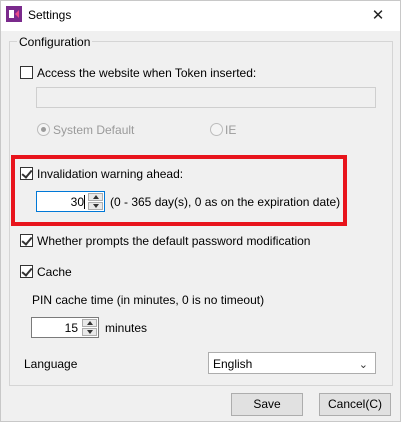  Describe the element at coordinates (26, 240) in the screenshot. I see `password-prompt-checkbox` at that location.